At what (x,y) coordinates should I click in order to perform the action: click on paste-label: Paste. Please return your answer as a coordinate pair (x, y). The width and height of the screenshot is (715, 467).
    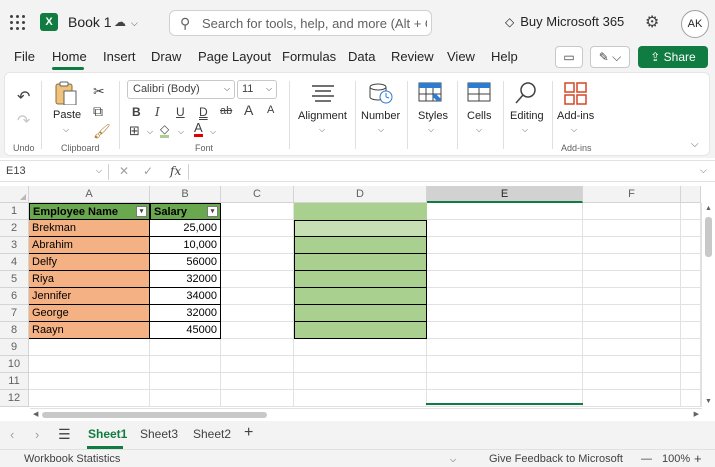
    Looking at the image, I should click on (67, 115).